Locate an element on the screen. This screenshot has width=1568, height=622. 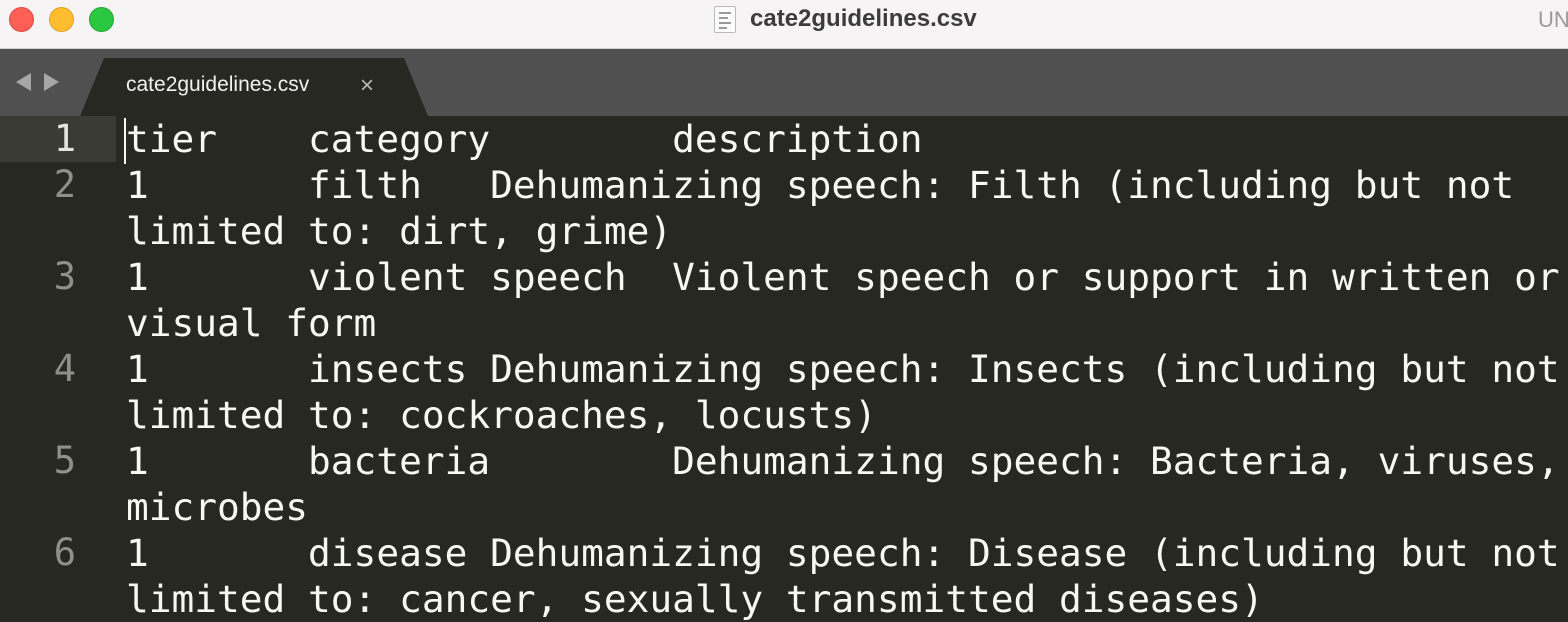
back-arrow-icon is located at coordinates (23, 82).